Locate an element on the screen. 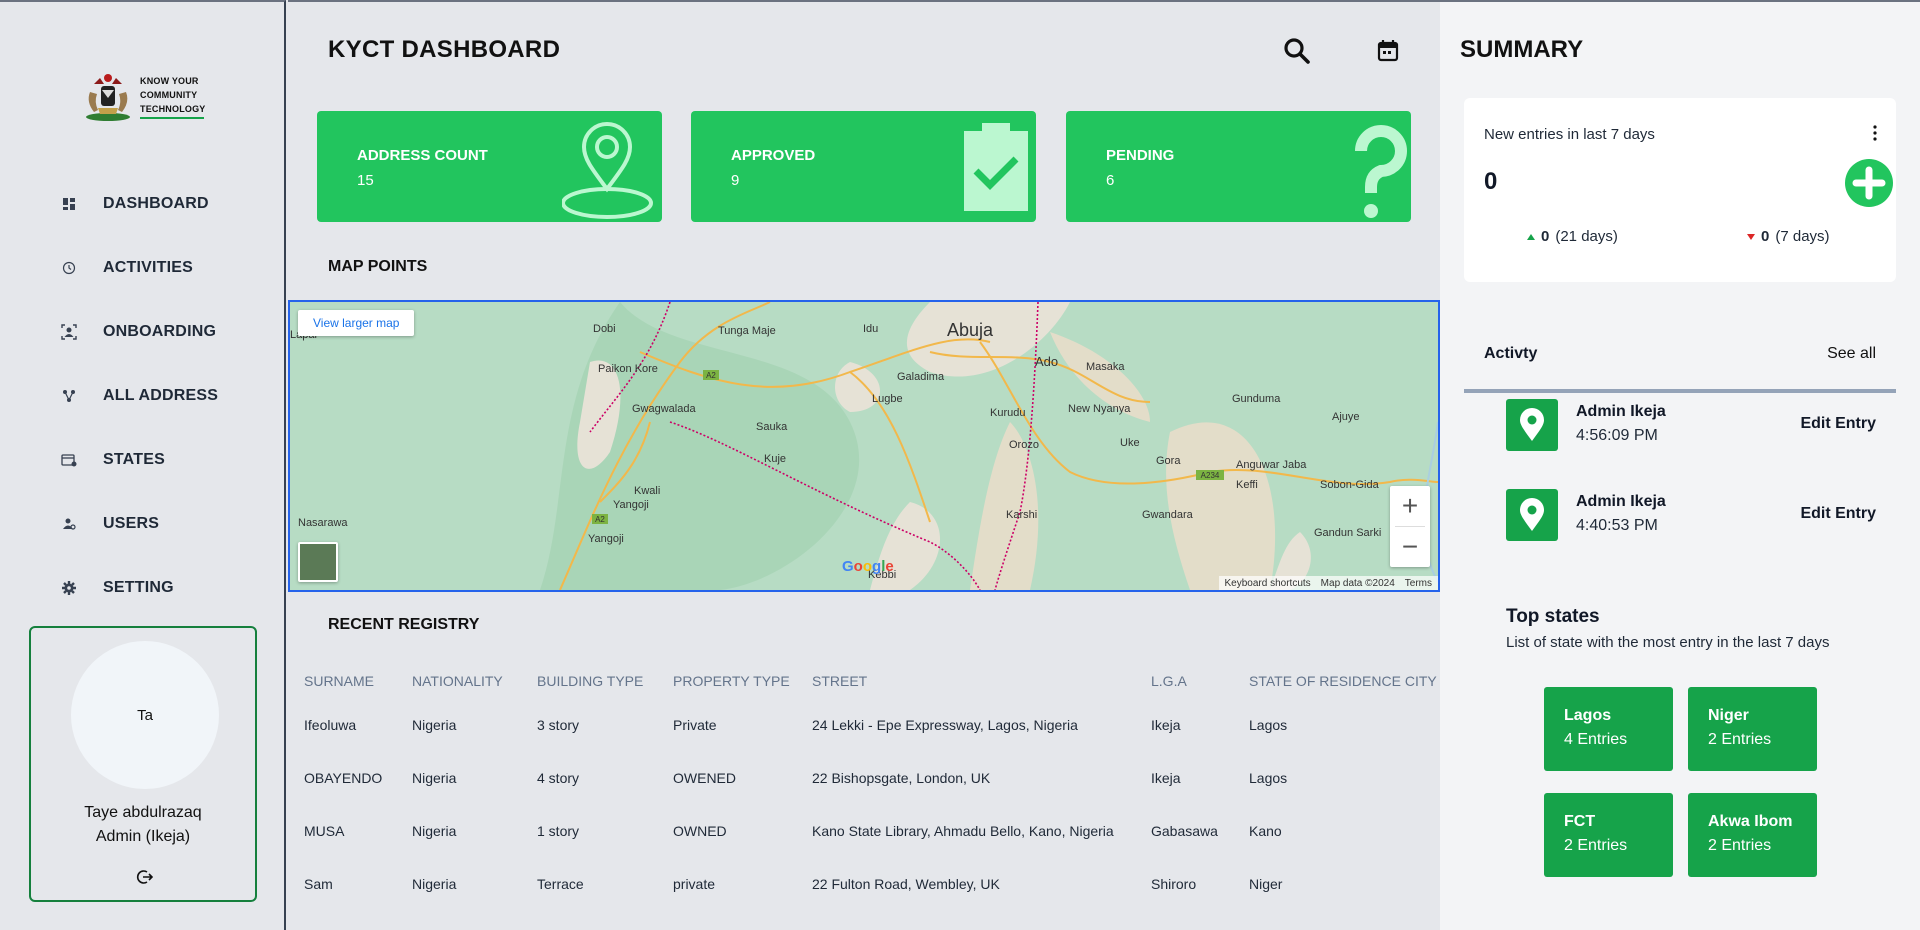  map-place-label: Karshi is located at coordinates (1021, 515).